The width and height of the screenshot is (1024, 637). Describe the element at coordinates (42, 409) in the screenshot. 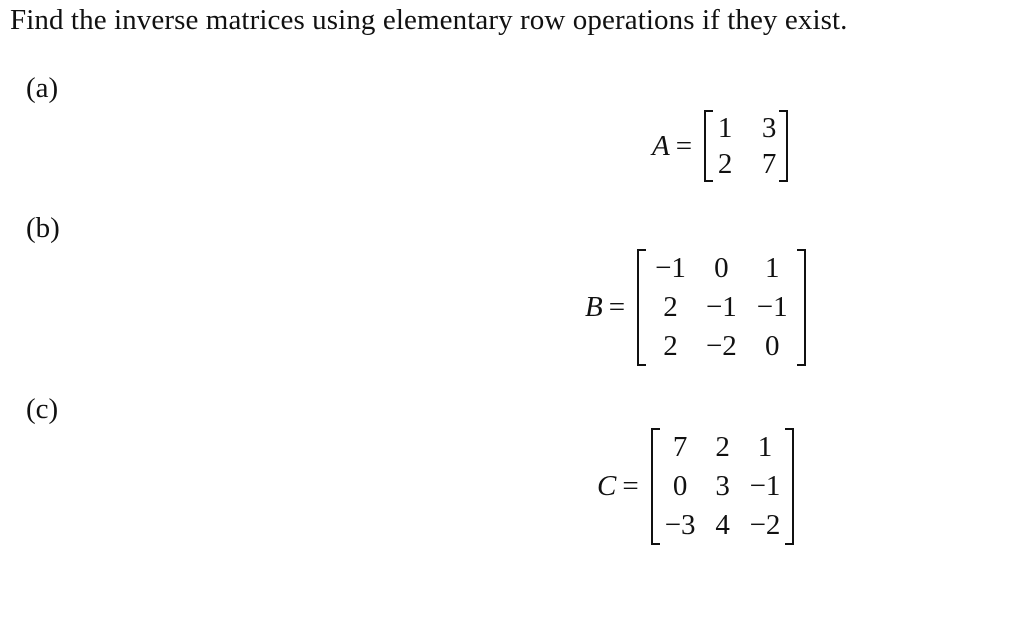

I see `part-c-label: (c)` at that location.